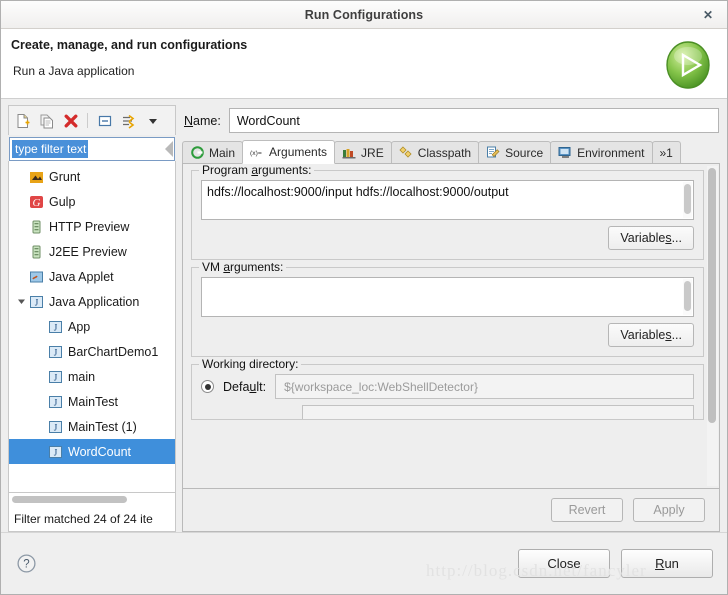 Image resolution: width=728 pixels, height=595 pixels. Describe the element at coordinates (87, 120) in the screenshot. I see `toolbar-separator` at that location.